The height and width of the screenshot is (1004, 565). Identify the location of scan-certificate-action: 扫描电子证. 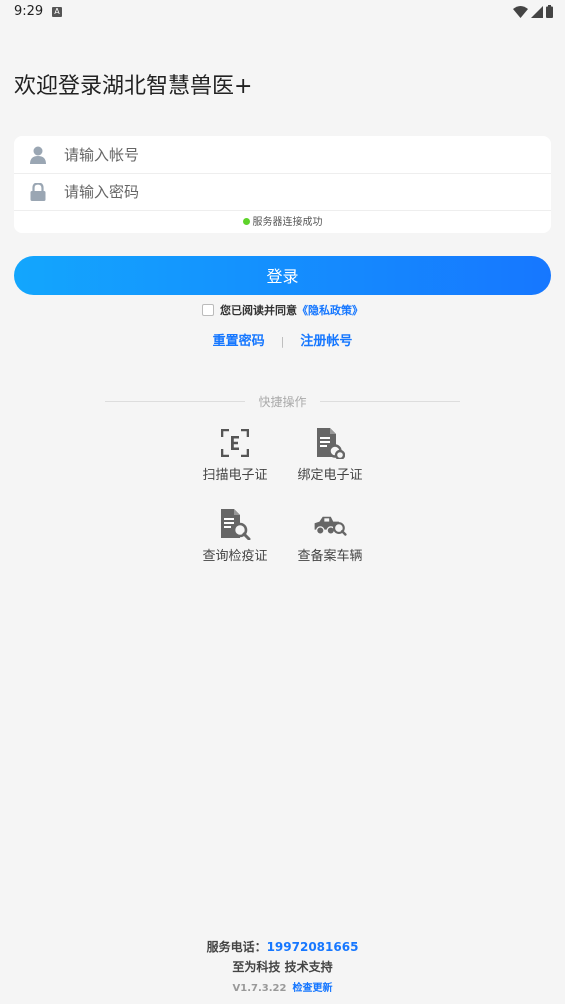
(235, 454).